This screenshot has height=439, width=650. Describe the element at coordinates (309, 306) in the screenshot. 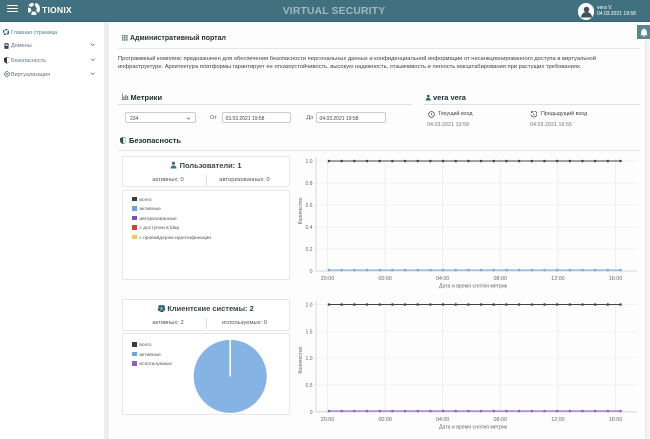

I see `svg-text: 2.0` at that location.